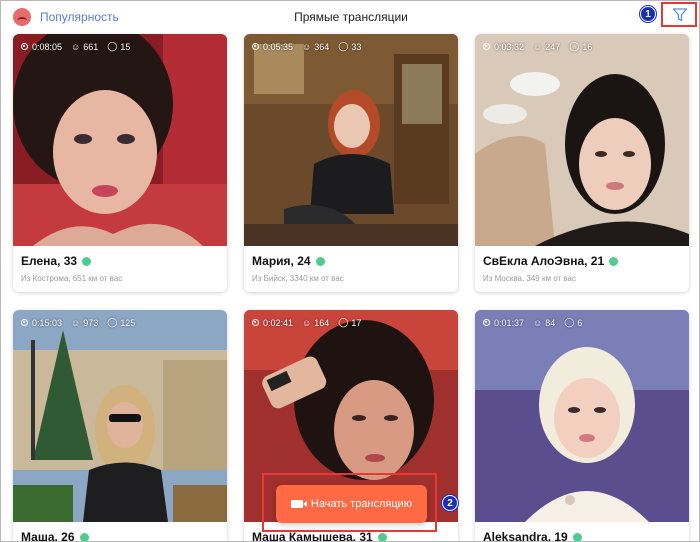  Describe the element at coordinates (49, 261) in the screenshot. I see `streamer-name: Елена, 33` at that location.